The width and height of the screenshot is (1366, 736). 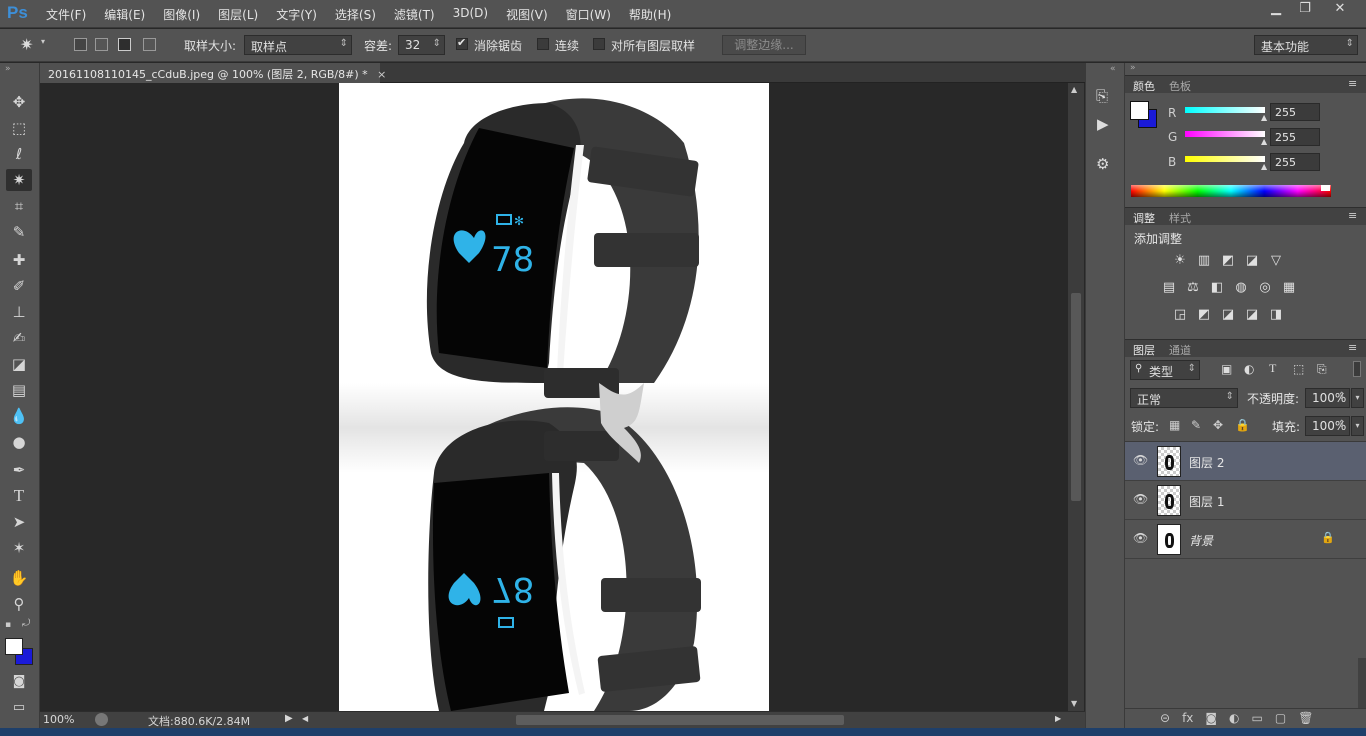 I want to click on adjustment-row3-0-icon: ◲, so click(x=1180, y=315).